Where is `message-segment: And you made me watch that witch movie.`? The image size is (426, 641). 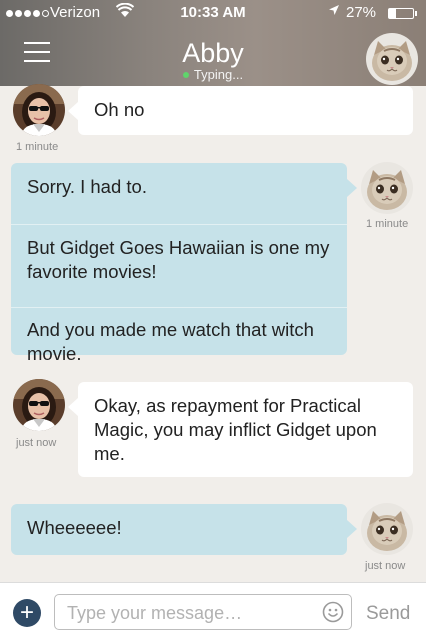 message-segment: And you made me watch that witch movie. is located at coordinates (179, 347).